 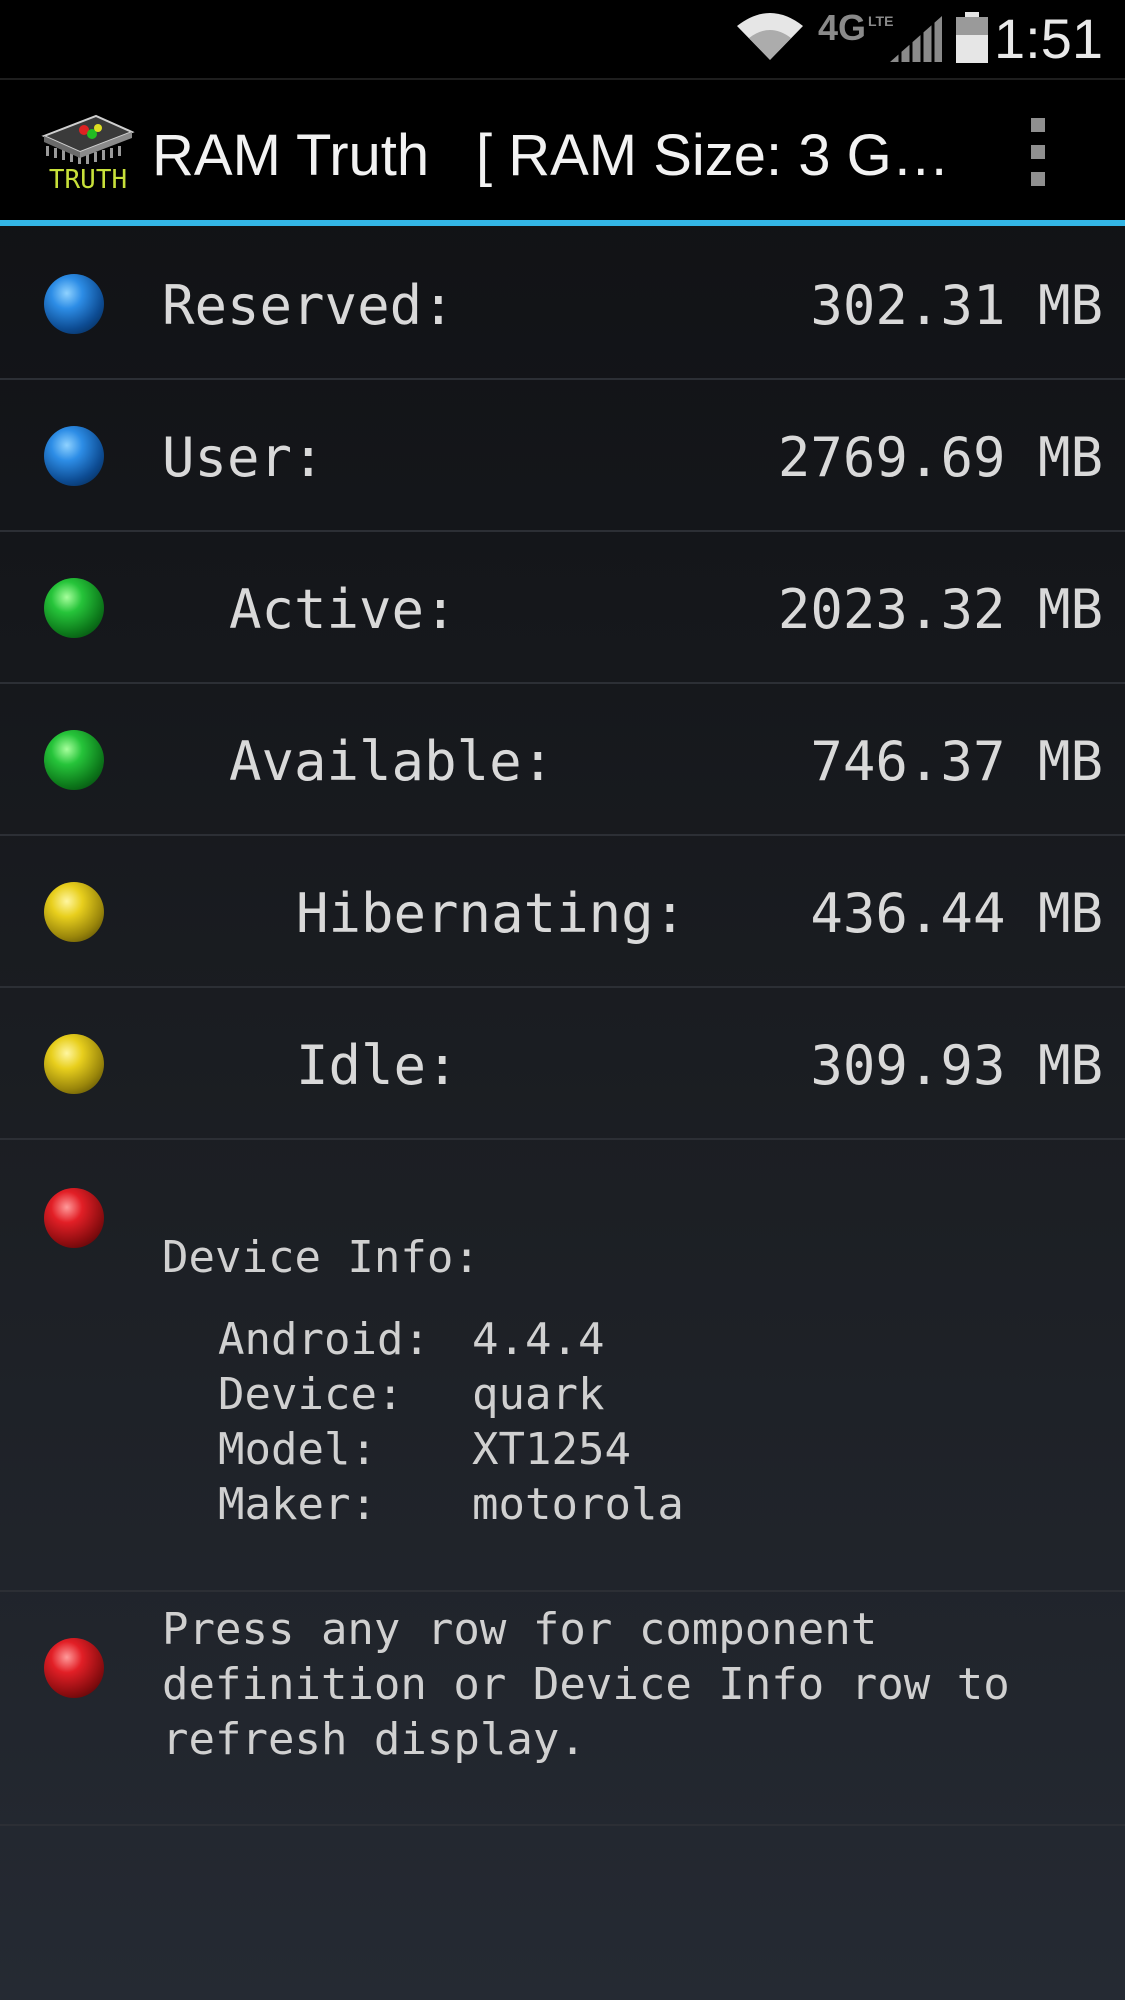 I want to click on wifi-icon, so click(x=770, y=36).